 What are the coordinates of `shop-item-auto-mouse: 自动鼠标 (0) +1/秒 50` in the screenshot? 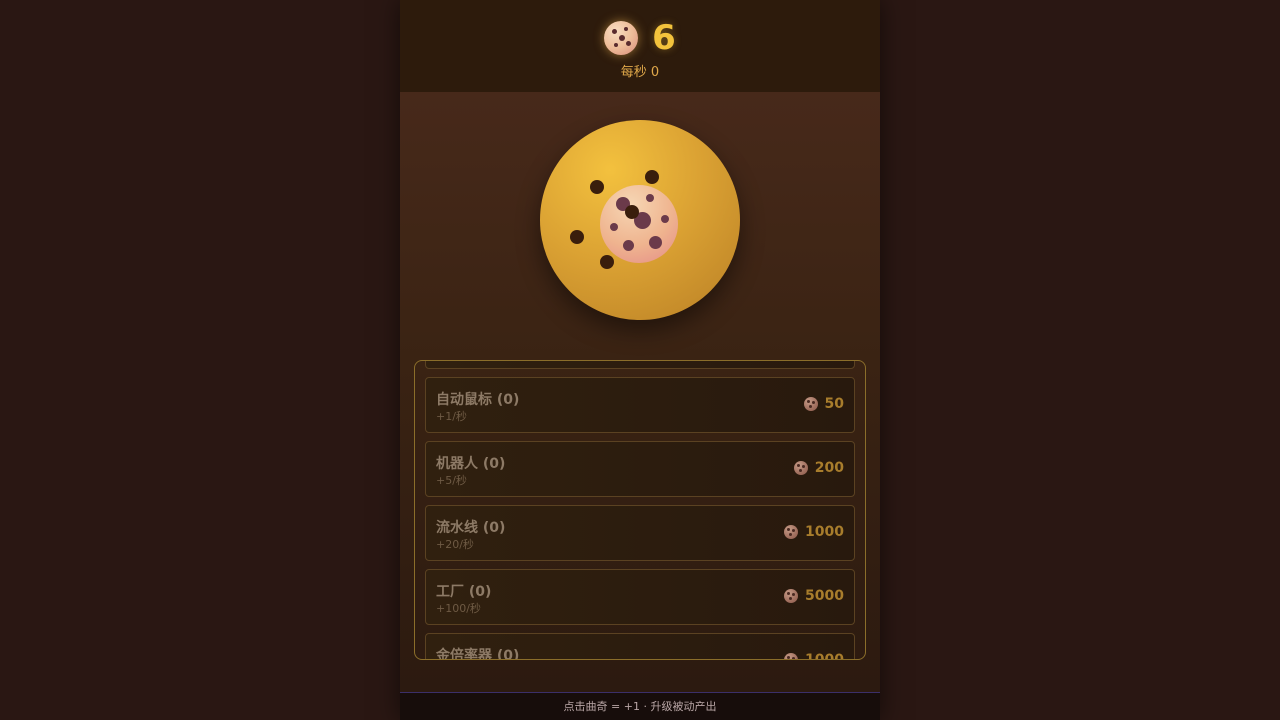 It's located at (640, 405).